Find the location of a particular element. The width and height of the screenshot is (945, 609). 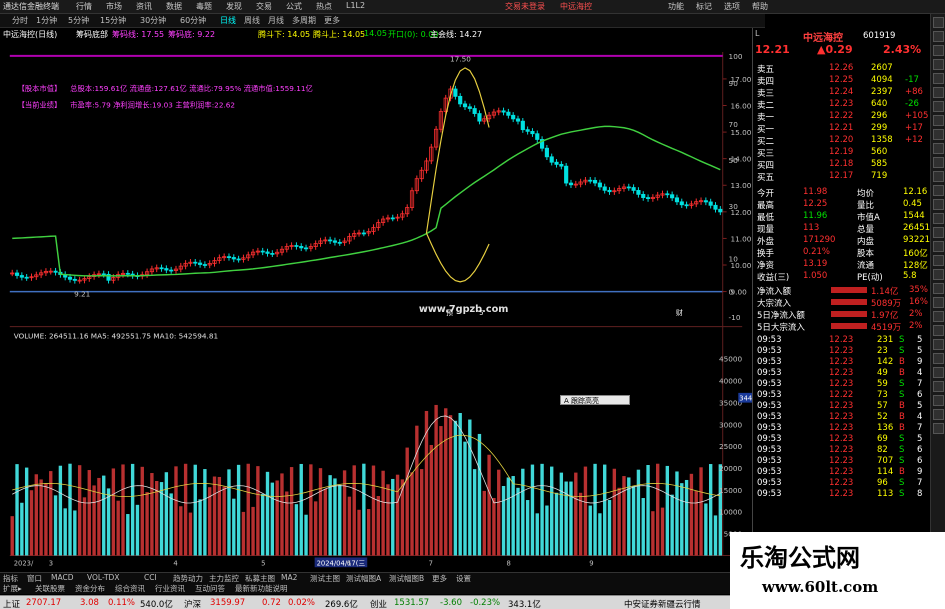

period-tab-1: 1分钟 is located at coordinates (46, 20).